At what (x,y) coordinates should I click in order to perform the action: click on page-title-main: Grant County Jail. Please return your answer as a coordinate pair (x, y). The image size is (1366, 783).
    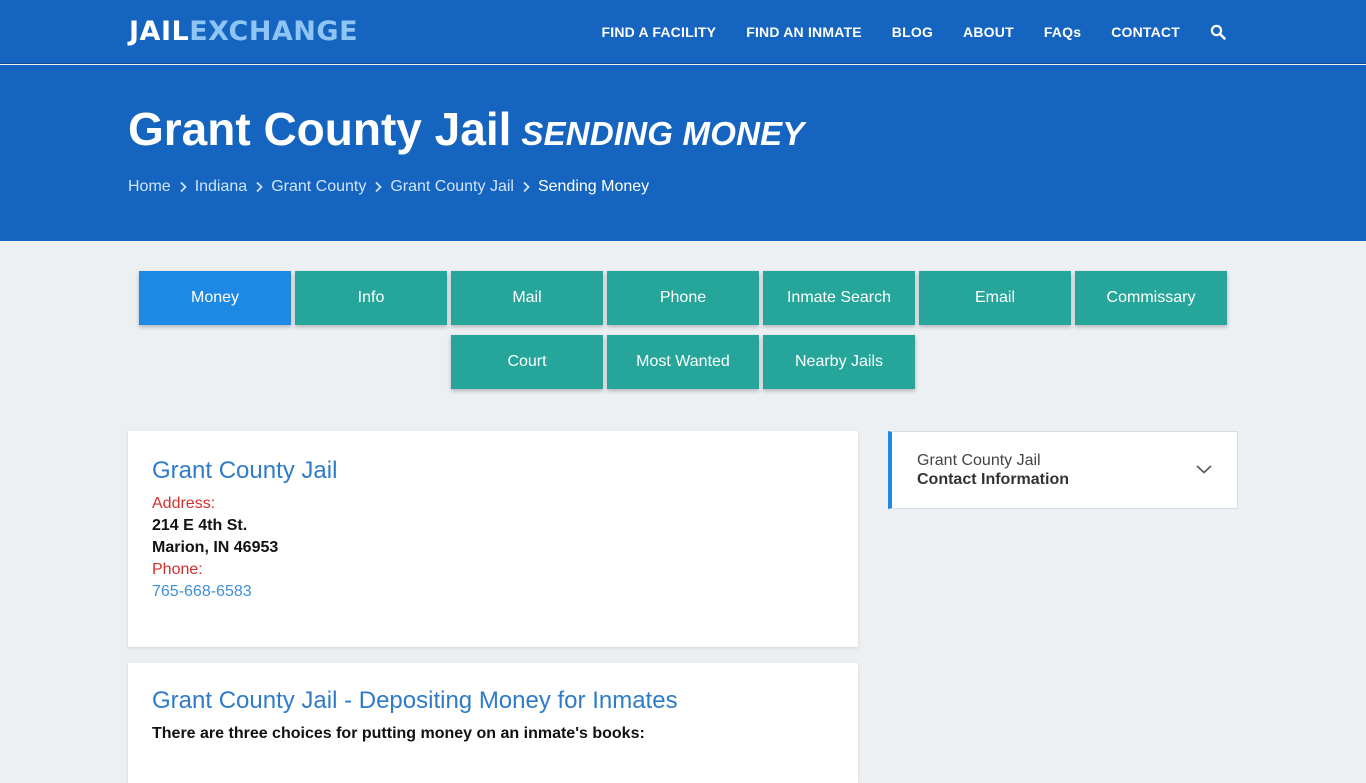
    Looking at the image, I should click on (320, 129).